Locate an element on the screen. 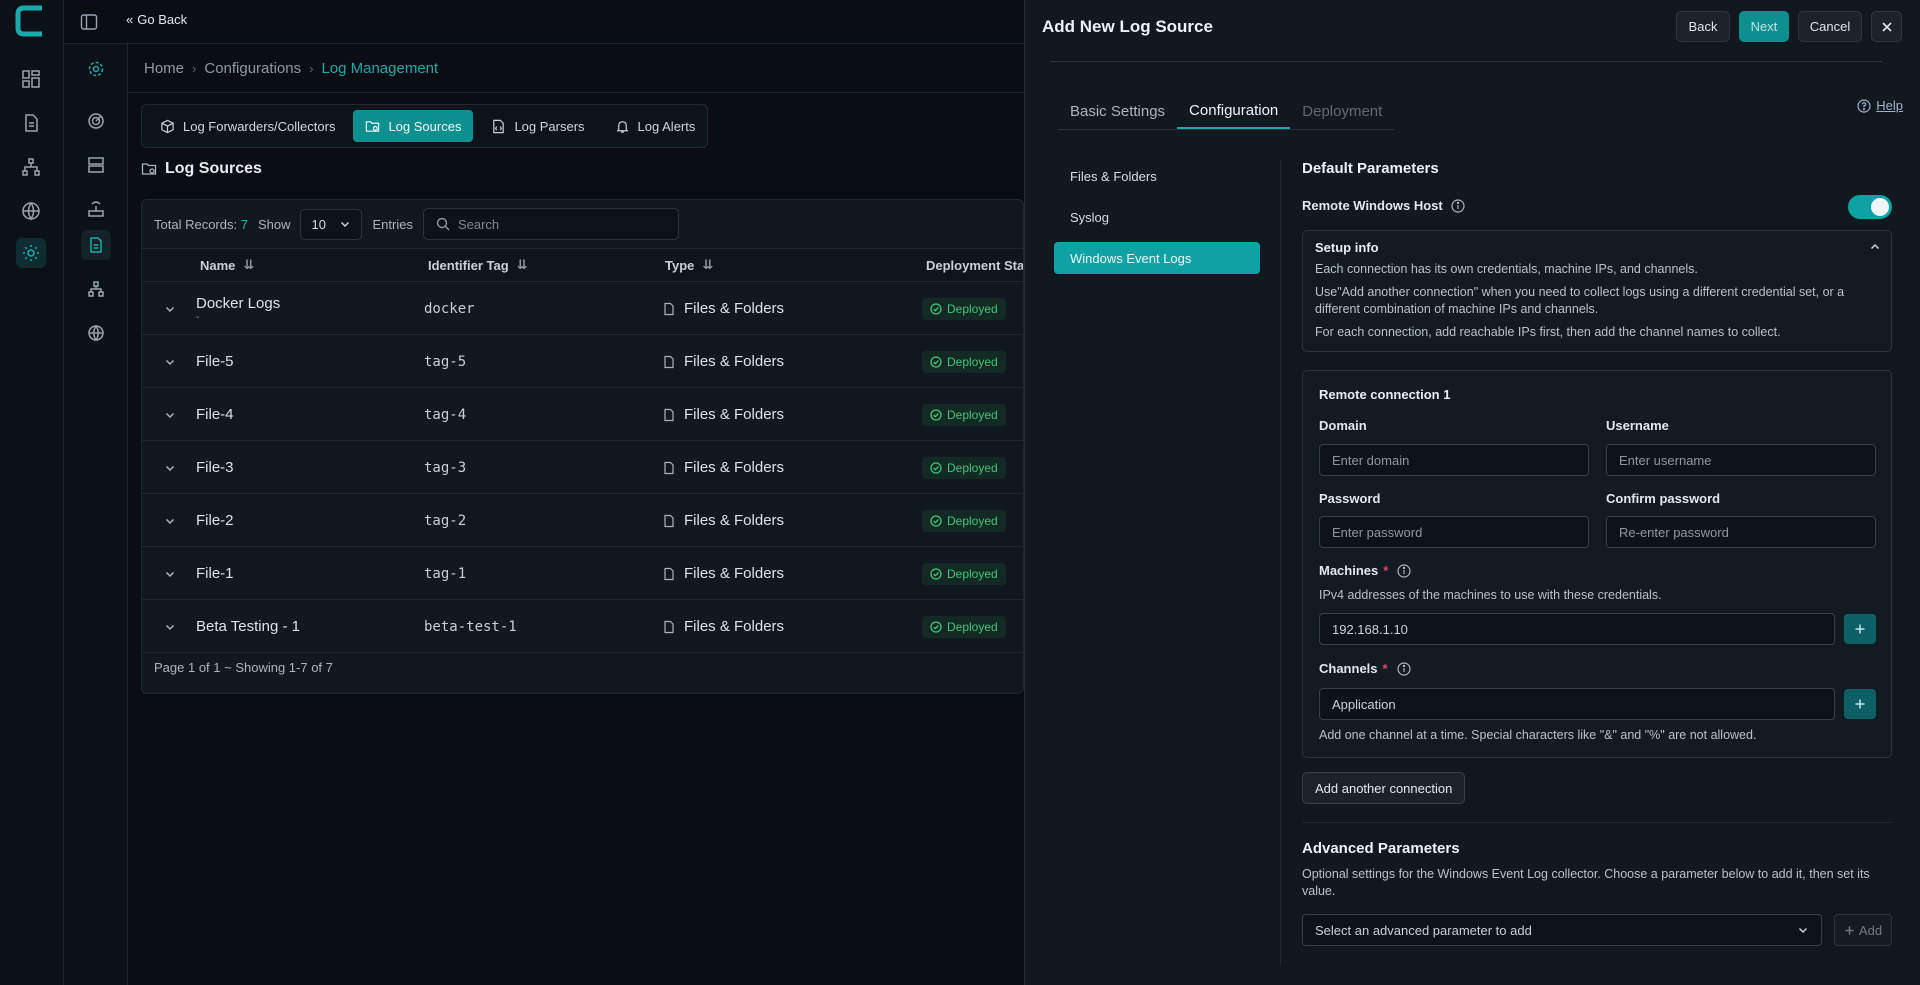 This screenshot has width=1920, height=985. go-back-link: « Go Back is located at coordinates (156, 19).